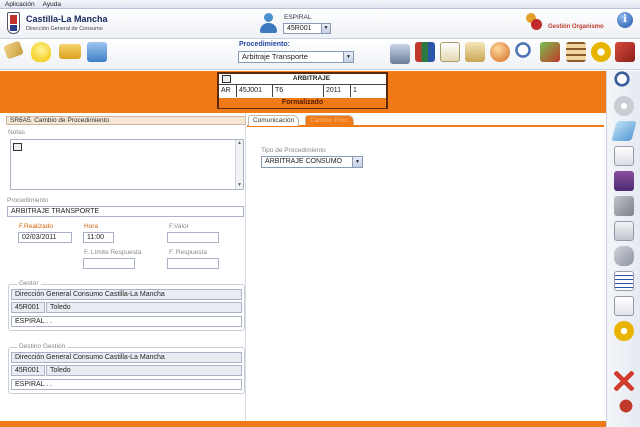 The image size is (640, 427). What do you see at coordinates (228, 91) in the screenshot?
I see `expediente-cell: AR` at bounding box center [228, 91].